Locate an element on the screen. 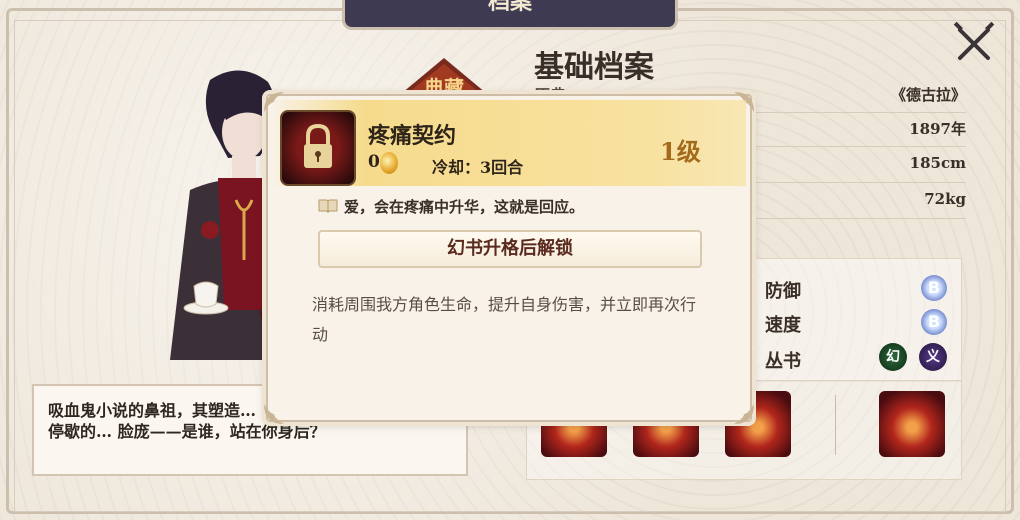 This screenshot has height=520, width=1020. padlock-icon is located at coordinates (318, 145).